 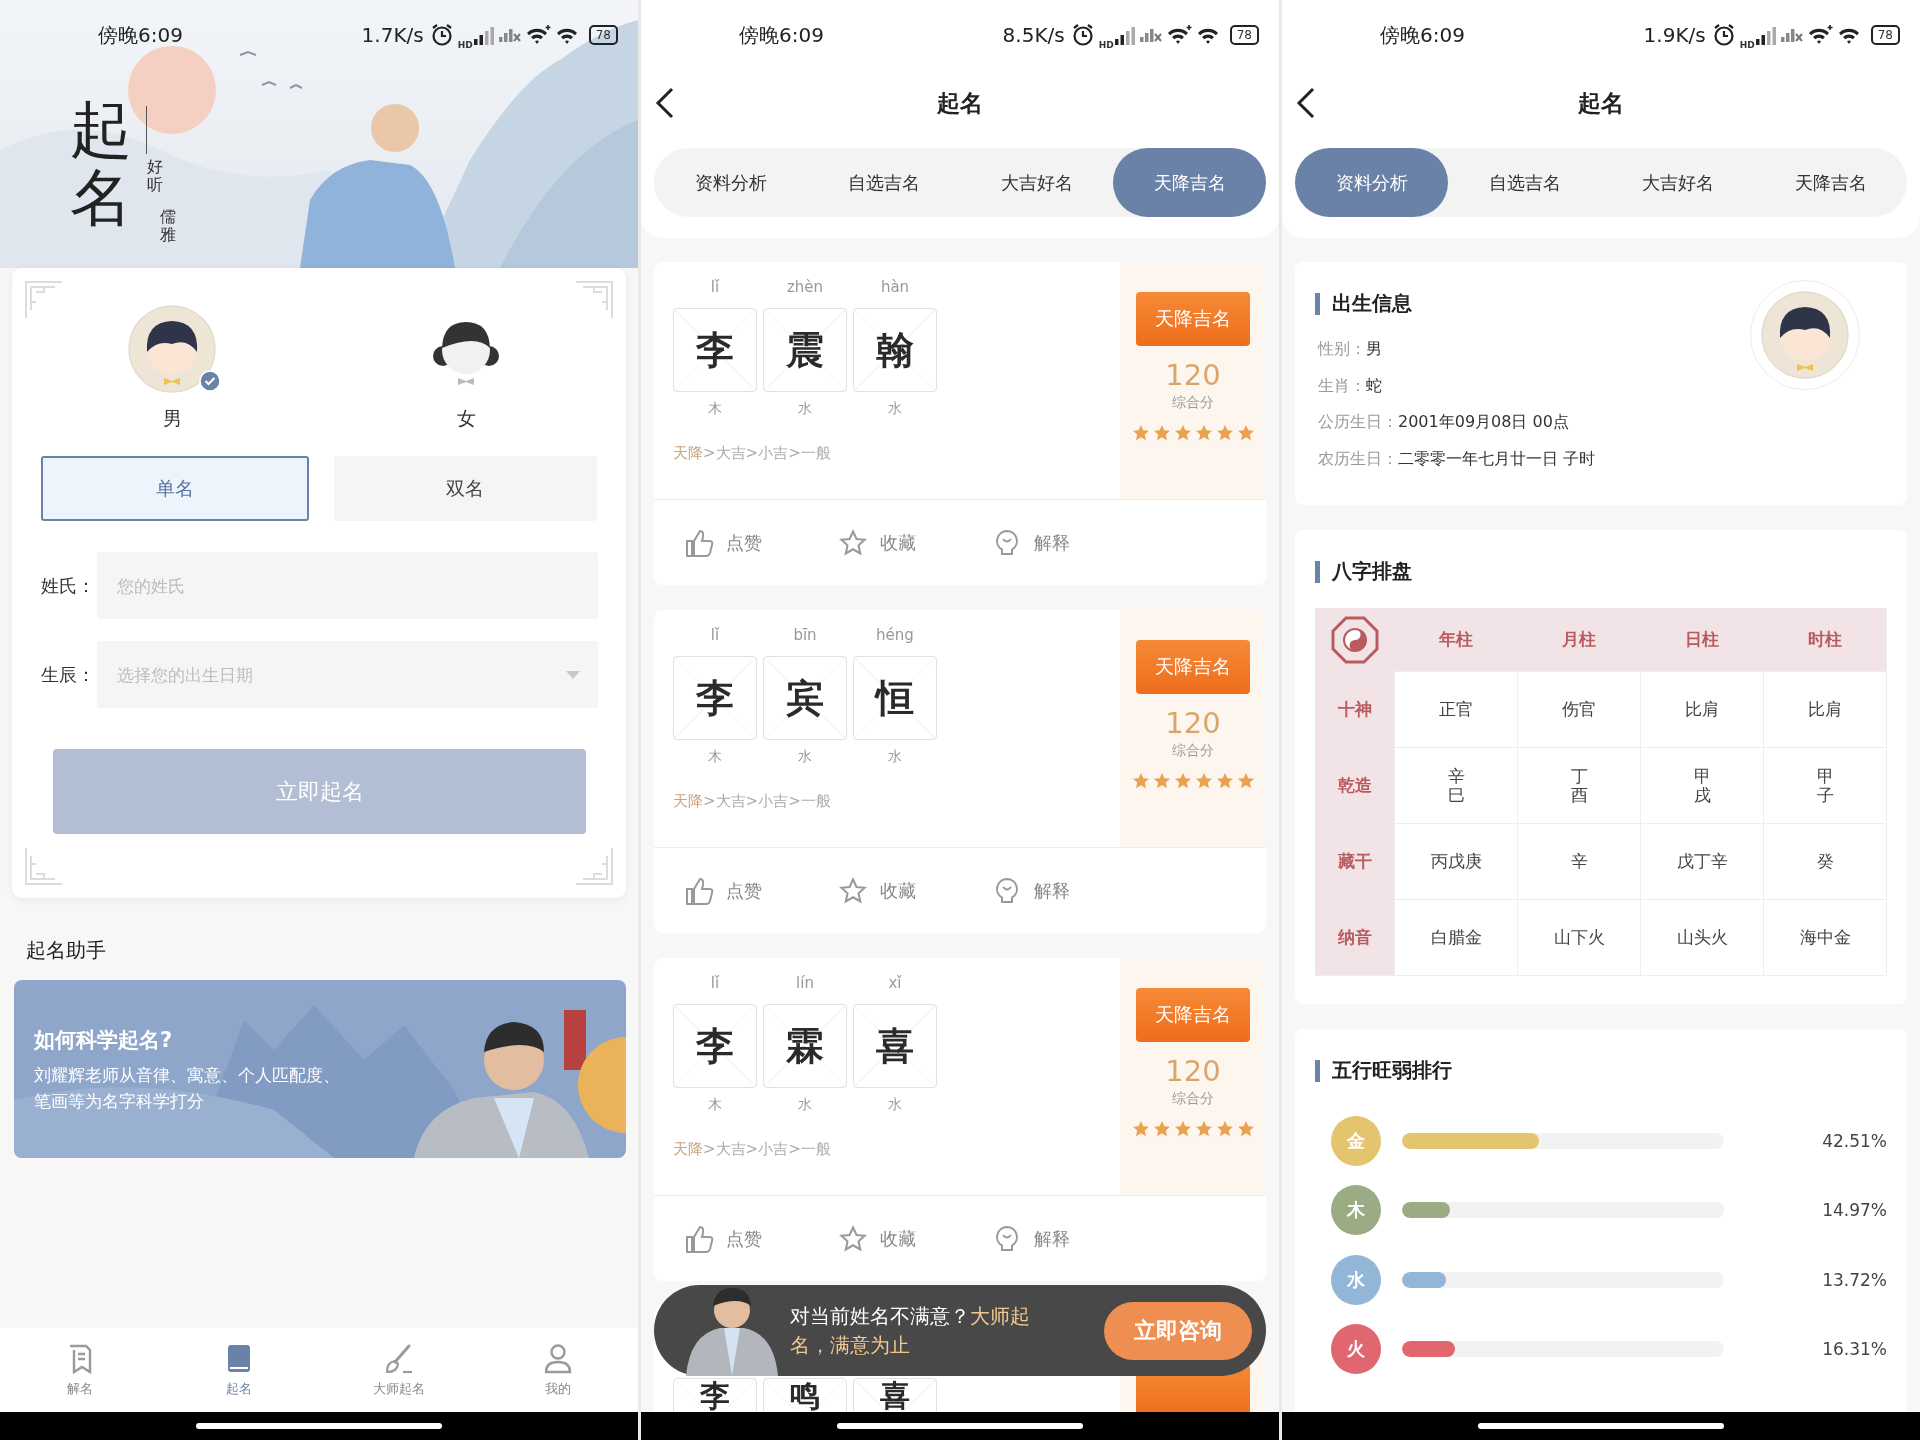 What do you see at coordinates (895, 698) in the screenshot?
I see `character-box: 恒` at bounding box center [895, 698].